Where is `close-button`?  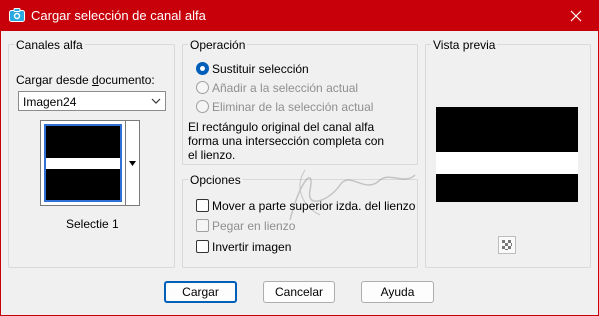
close-button is located at coordinates (576, 15).